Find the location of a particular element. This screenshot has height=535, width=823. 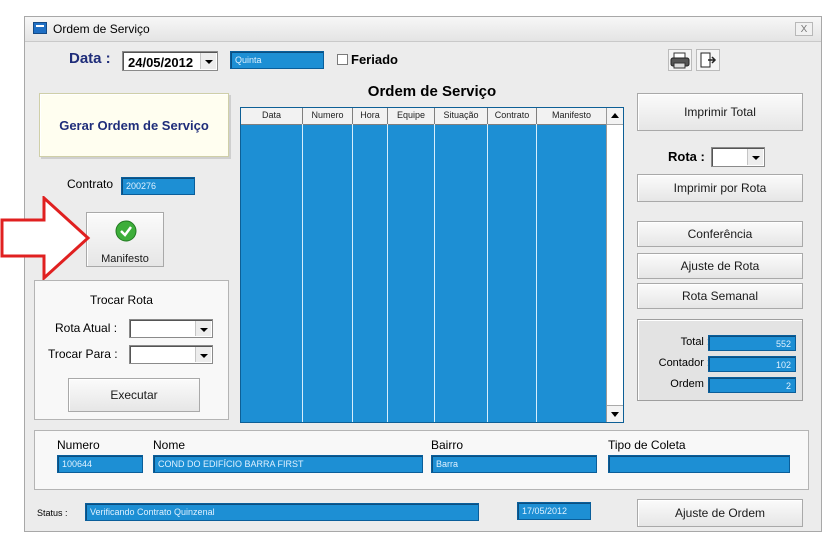

check-icon is located at coordinates (126, 231).